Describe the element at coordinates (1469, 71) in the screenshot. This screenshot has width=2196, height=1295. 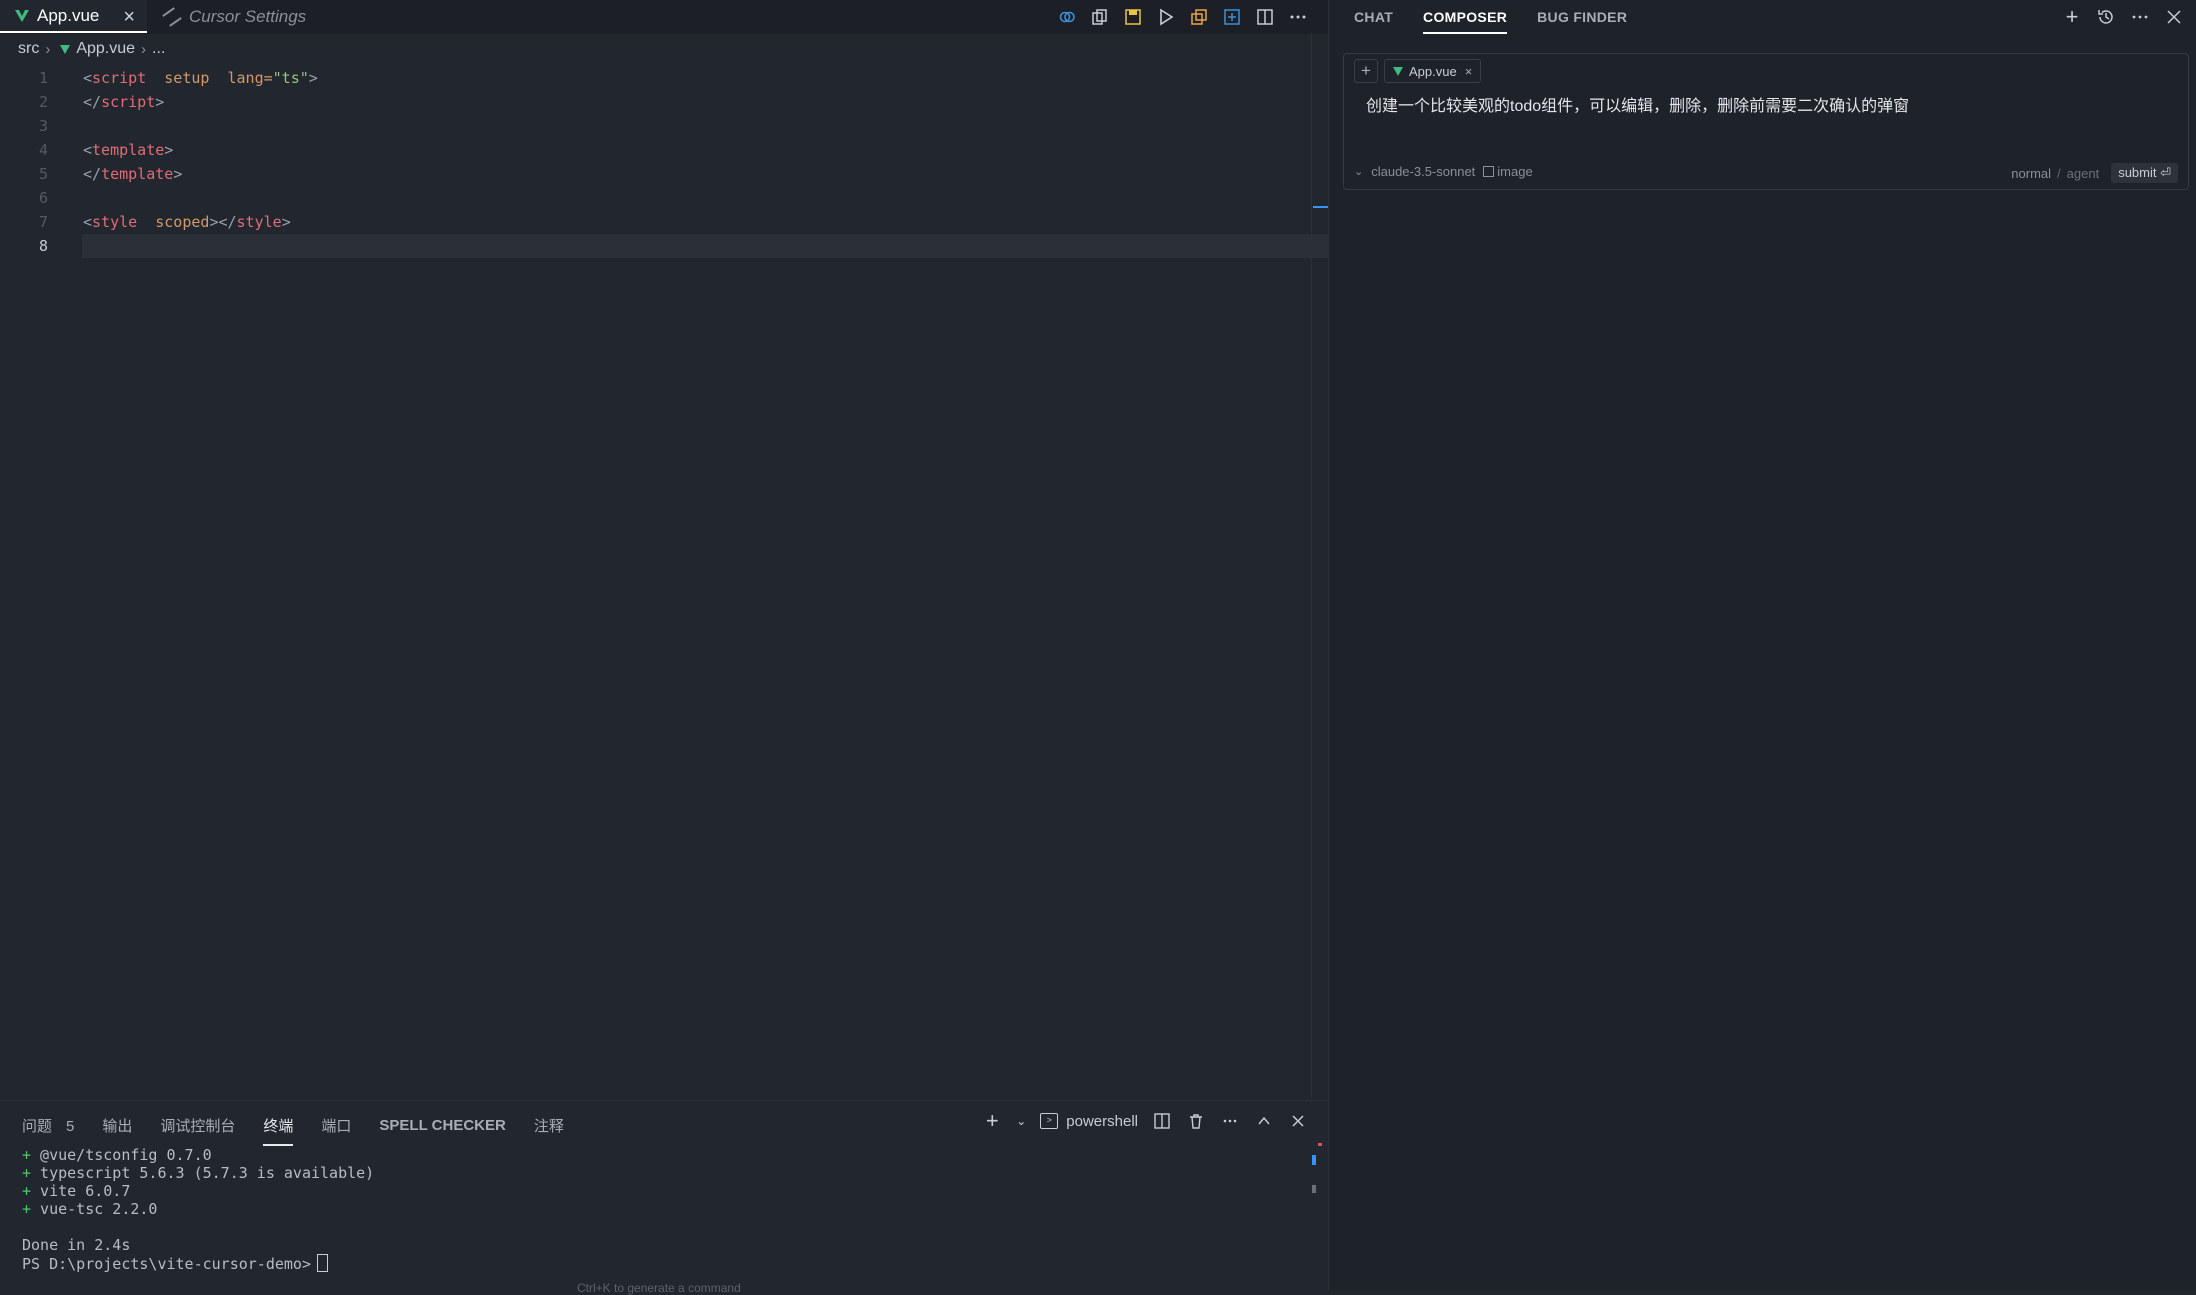
I see `remove-context-icon: ×` at that location.